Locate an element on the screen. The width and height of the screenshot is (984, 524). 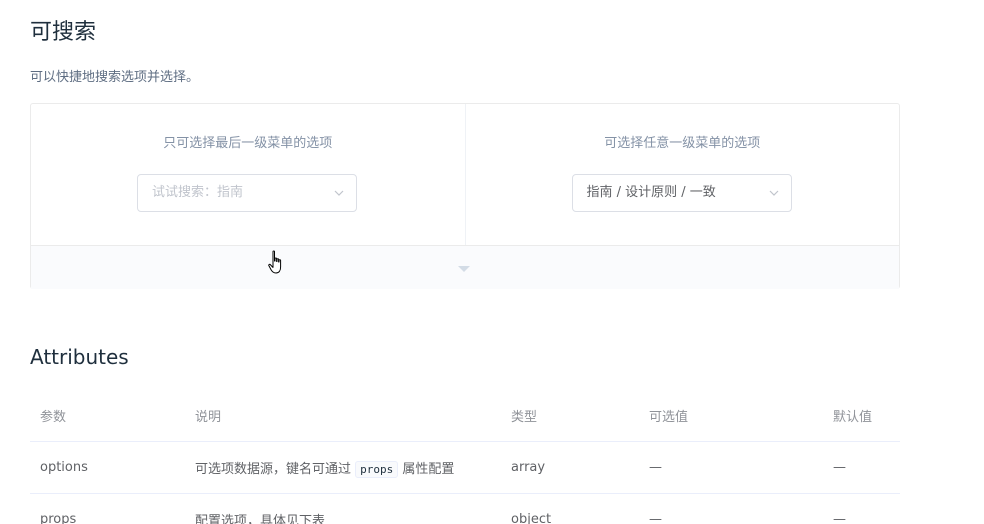
cell-type: array is located at coordinates (570, 467).